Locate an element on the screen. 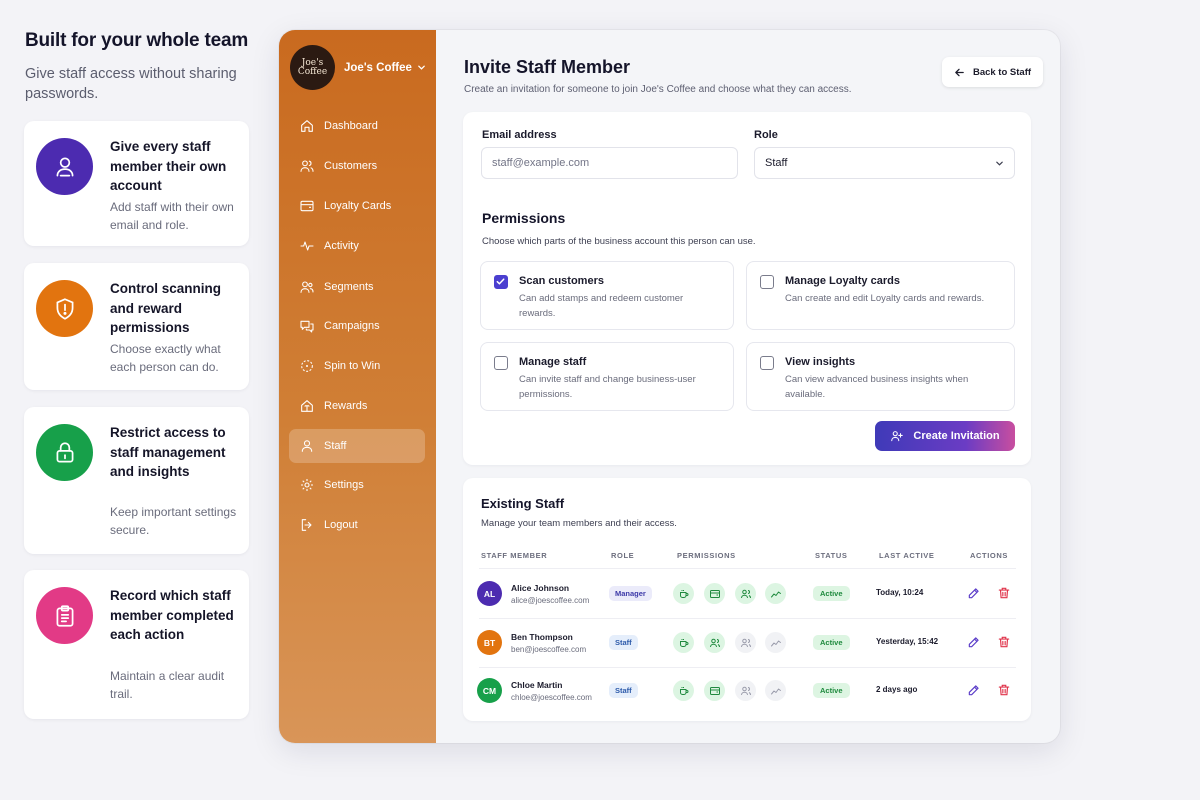 The width and height of the screenshot is (1200, 800). staff-email: ben@joescoffee.com is located at coordinates (549, 649).